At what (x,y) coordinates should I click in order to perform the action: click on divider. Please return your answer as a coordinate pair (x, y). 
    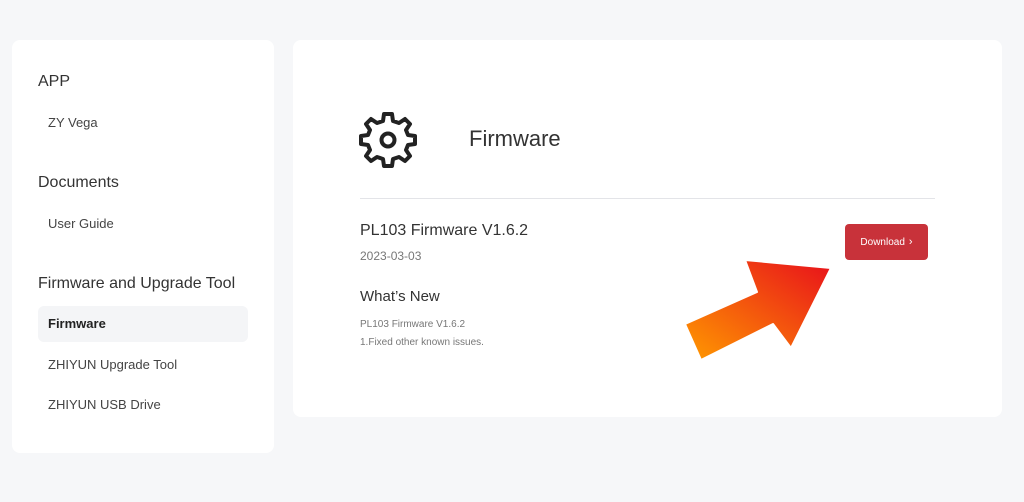
    Looking at the image, I should click on (647, 198).